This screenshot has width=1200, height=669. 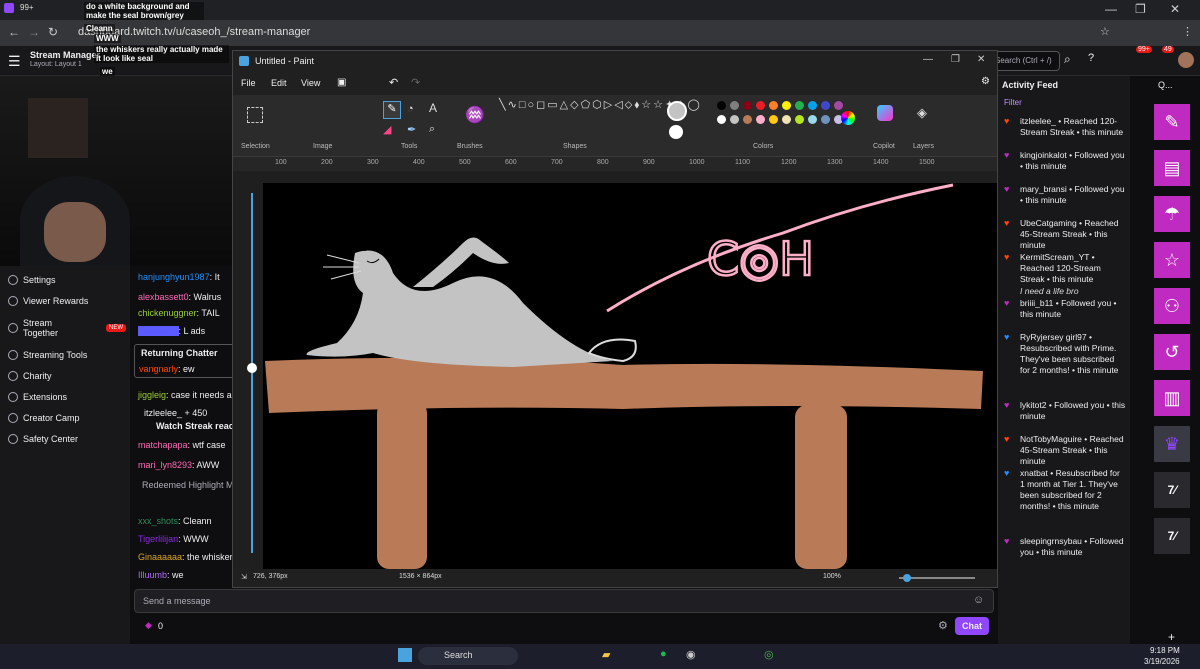 What do you see at coordinates (44, 418) in the screenshot?
I see `nav-creator-camp: Creator Camp` at bounding box center [44, 418].